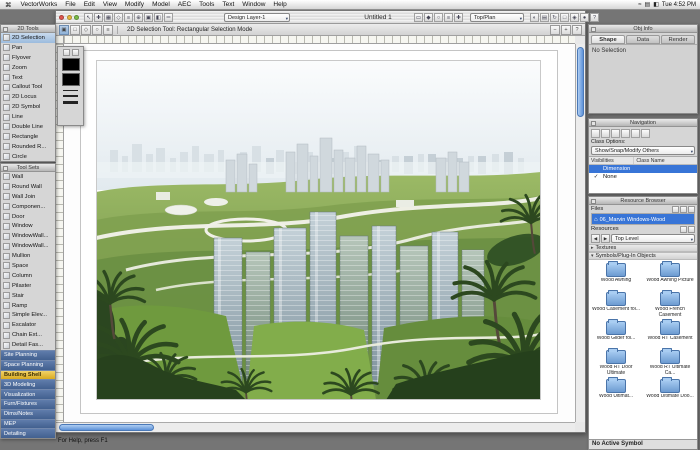 This screenshot has height=450, width=700. Describe the element at coordinates (28, 404) in the screenshot. I see `tool-set-category: Furn/Fixtures` at that location.